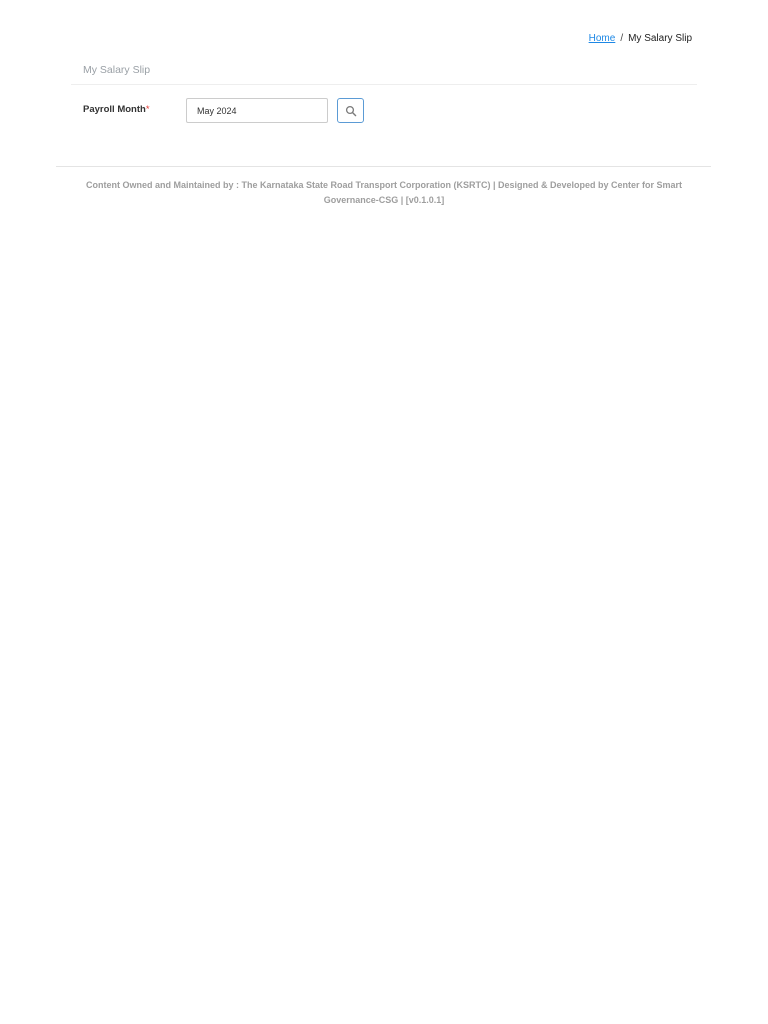 The image size is (768, 1024). I want to click on payroll-month-input, so click(257, 110).